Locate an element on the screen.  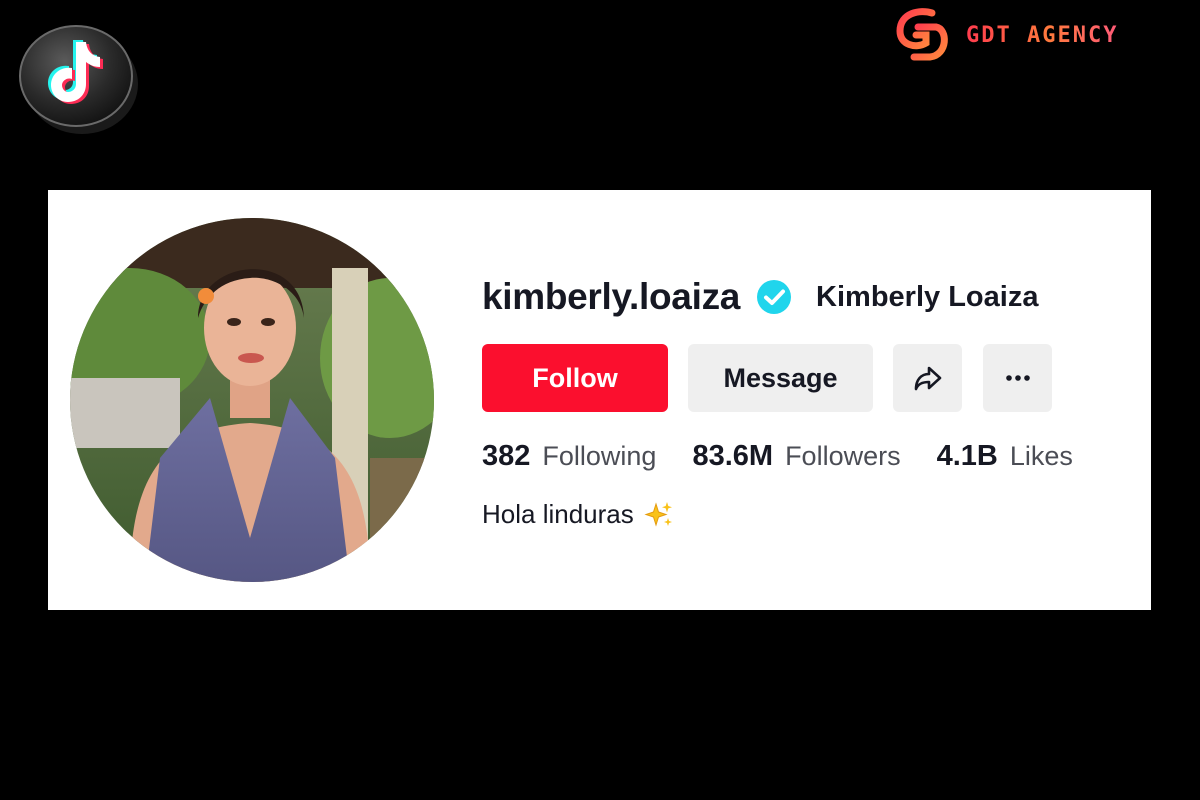
more-button is located at coordinates (1017, 378).